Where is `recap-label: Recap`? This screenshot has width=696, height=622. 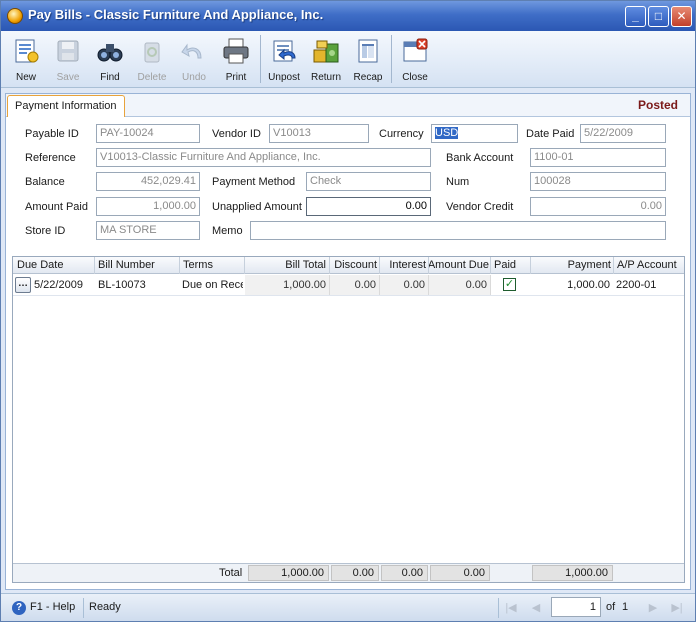
recap-label: Recap is located at coordinates (368, 77).